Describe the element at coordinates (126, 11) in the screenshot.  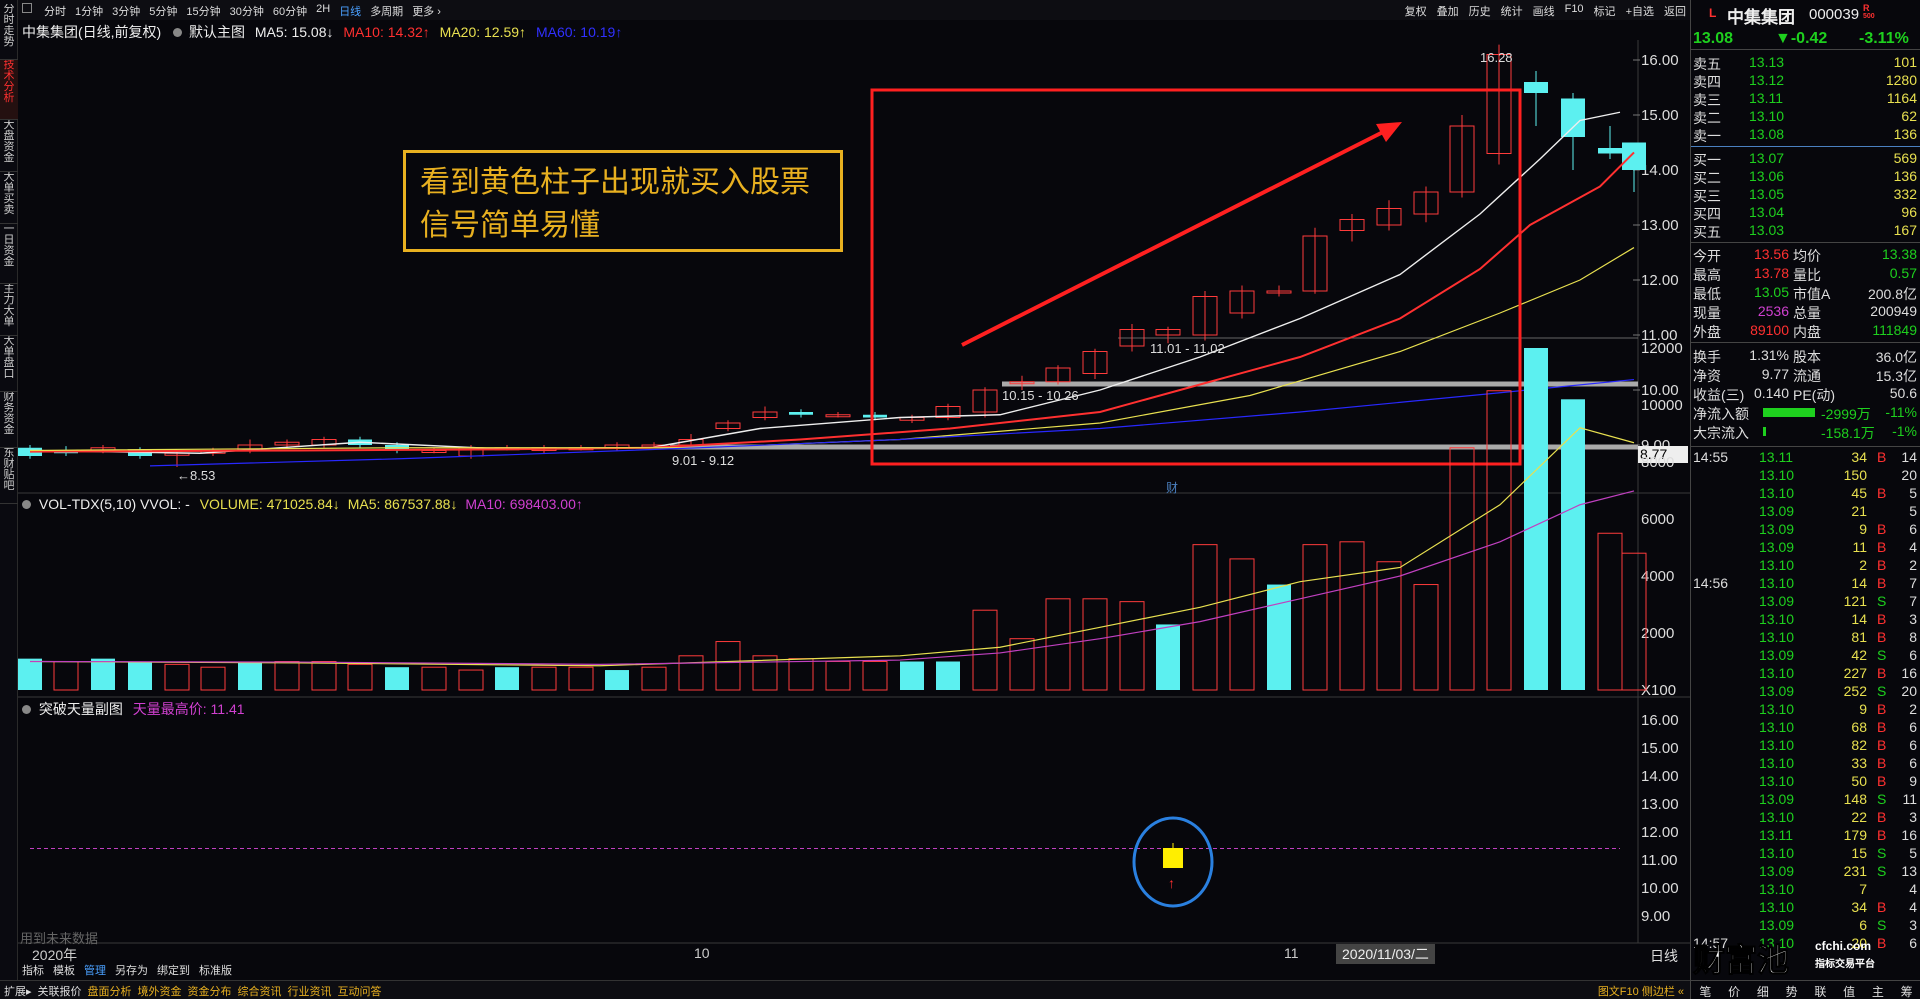
I see `period-tab: 3分钟` at that location.